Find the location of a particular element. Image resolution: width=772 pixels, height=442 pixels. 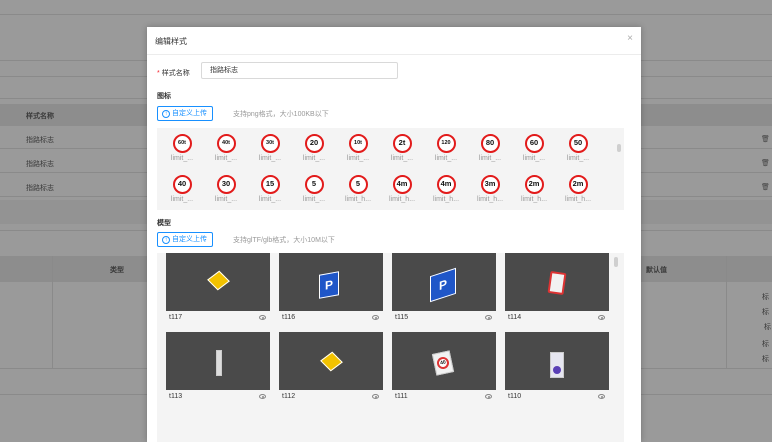

sign-dot-icon is located at coordinates (557, 370).